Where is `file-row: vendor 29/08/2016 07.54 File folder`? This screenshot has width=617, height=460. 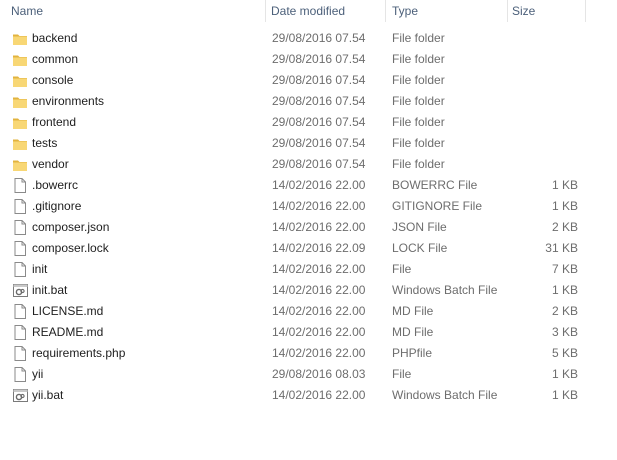
file-row: vendor 29/08/2016 07.54 File folder is located at coordinates (308, 164).